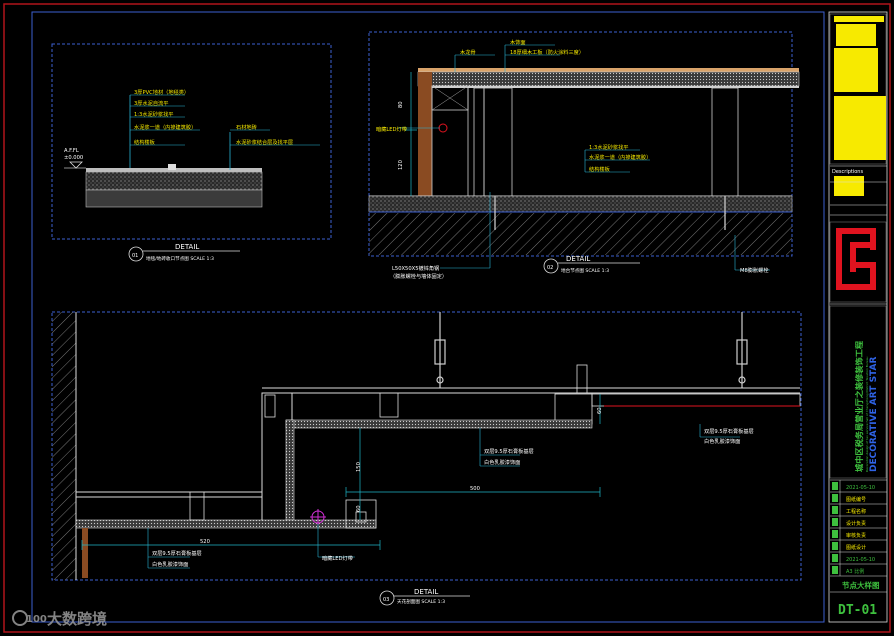  Describe the element at coordinates (180, 258) in the screenshot. I see `d1-subtitle: 地毯/地砖收口节点图 SCALE 1:3` at that location.